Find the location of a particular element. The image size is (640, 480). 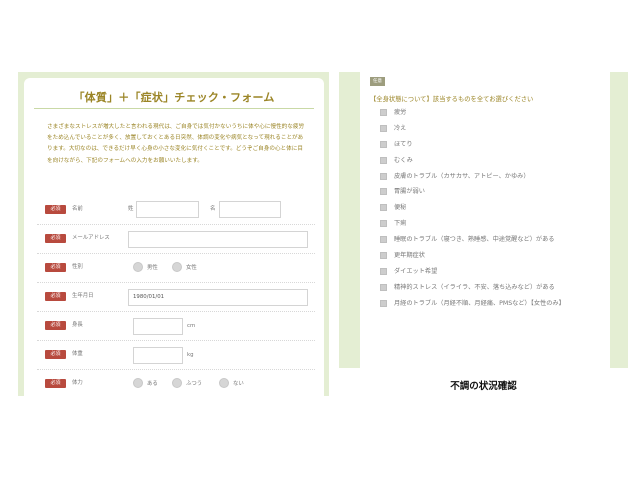

stamina-option-normal: ふつう is located at coordinates (187, 383).